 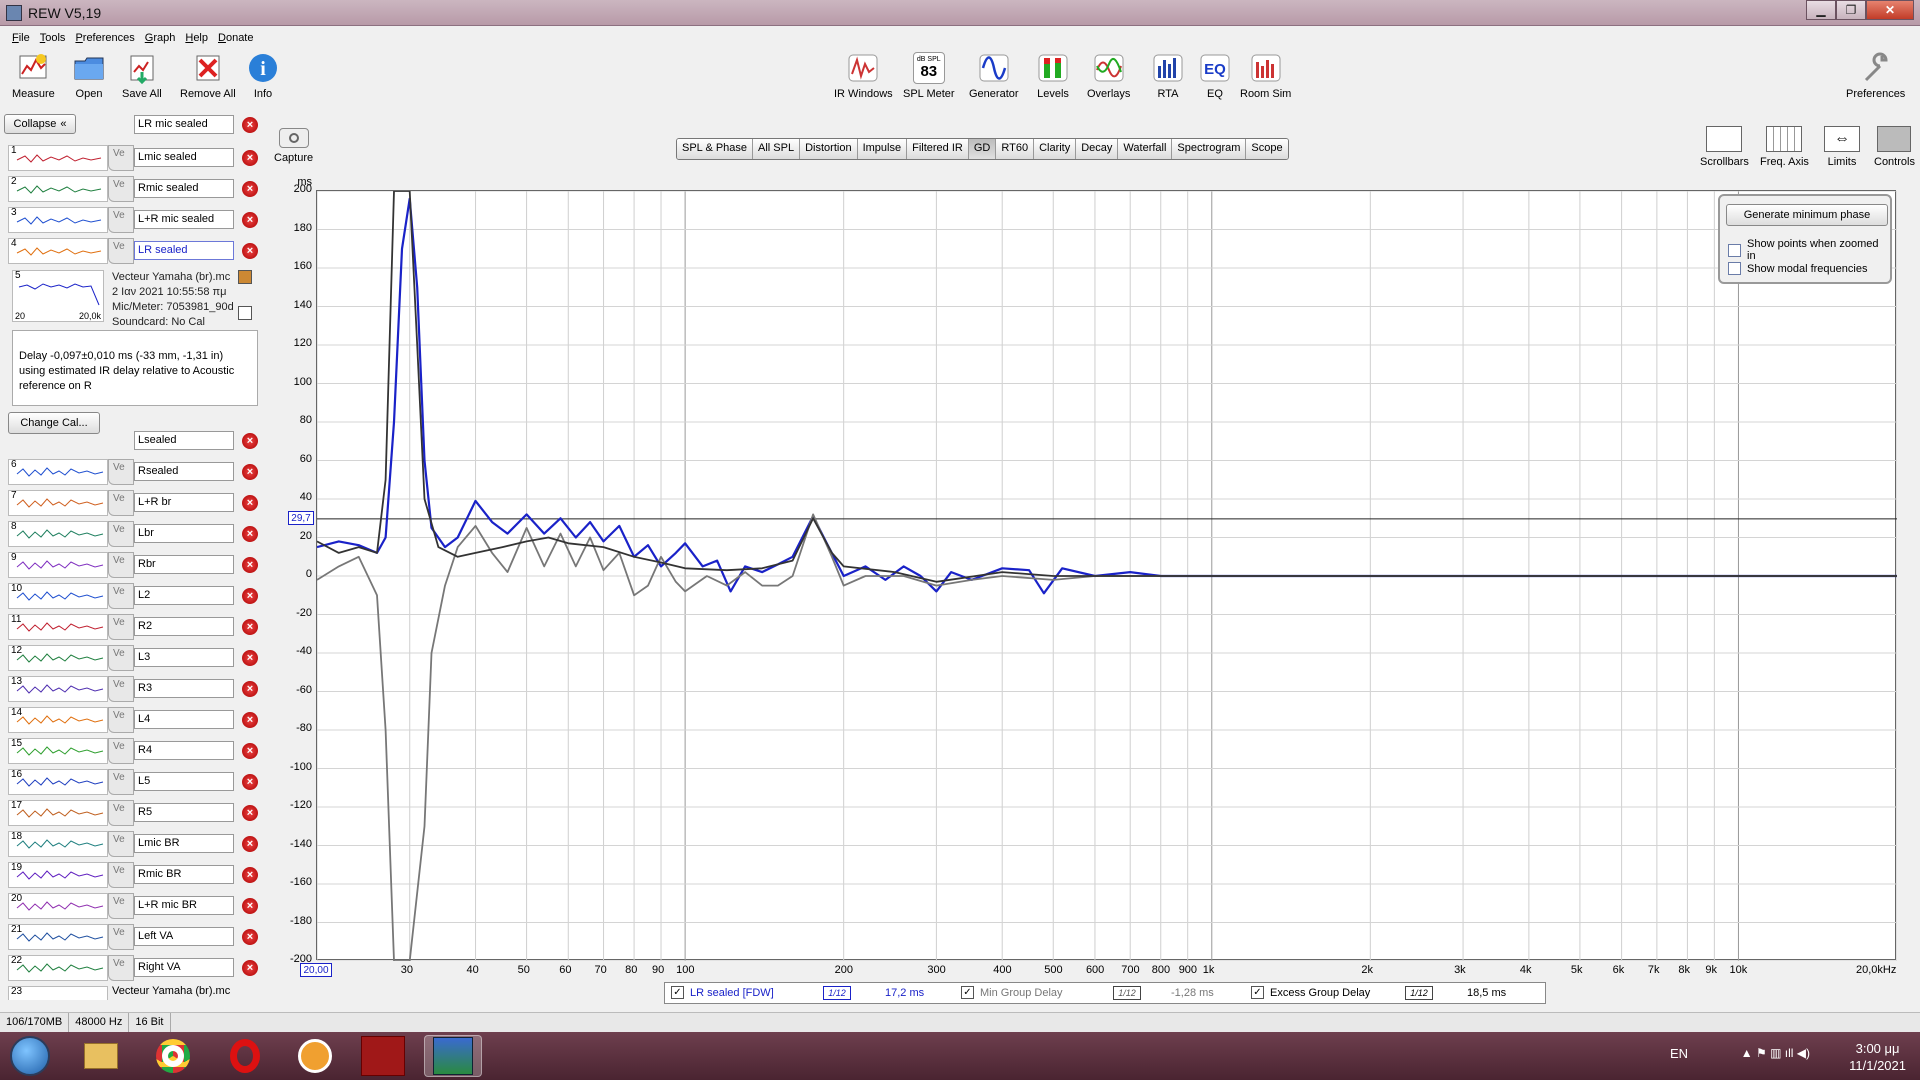 What do you see at coordinates (184, 936) in the screenshot?
I see `measurement-name-field: Left VA` at bounding box center [184, 936].